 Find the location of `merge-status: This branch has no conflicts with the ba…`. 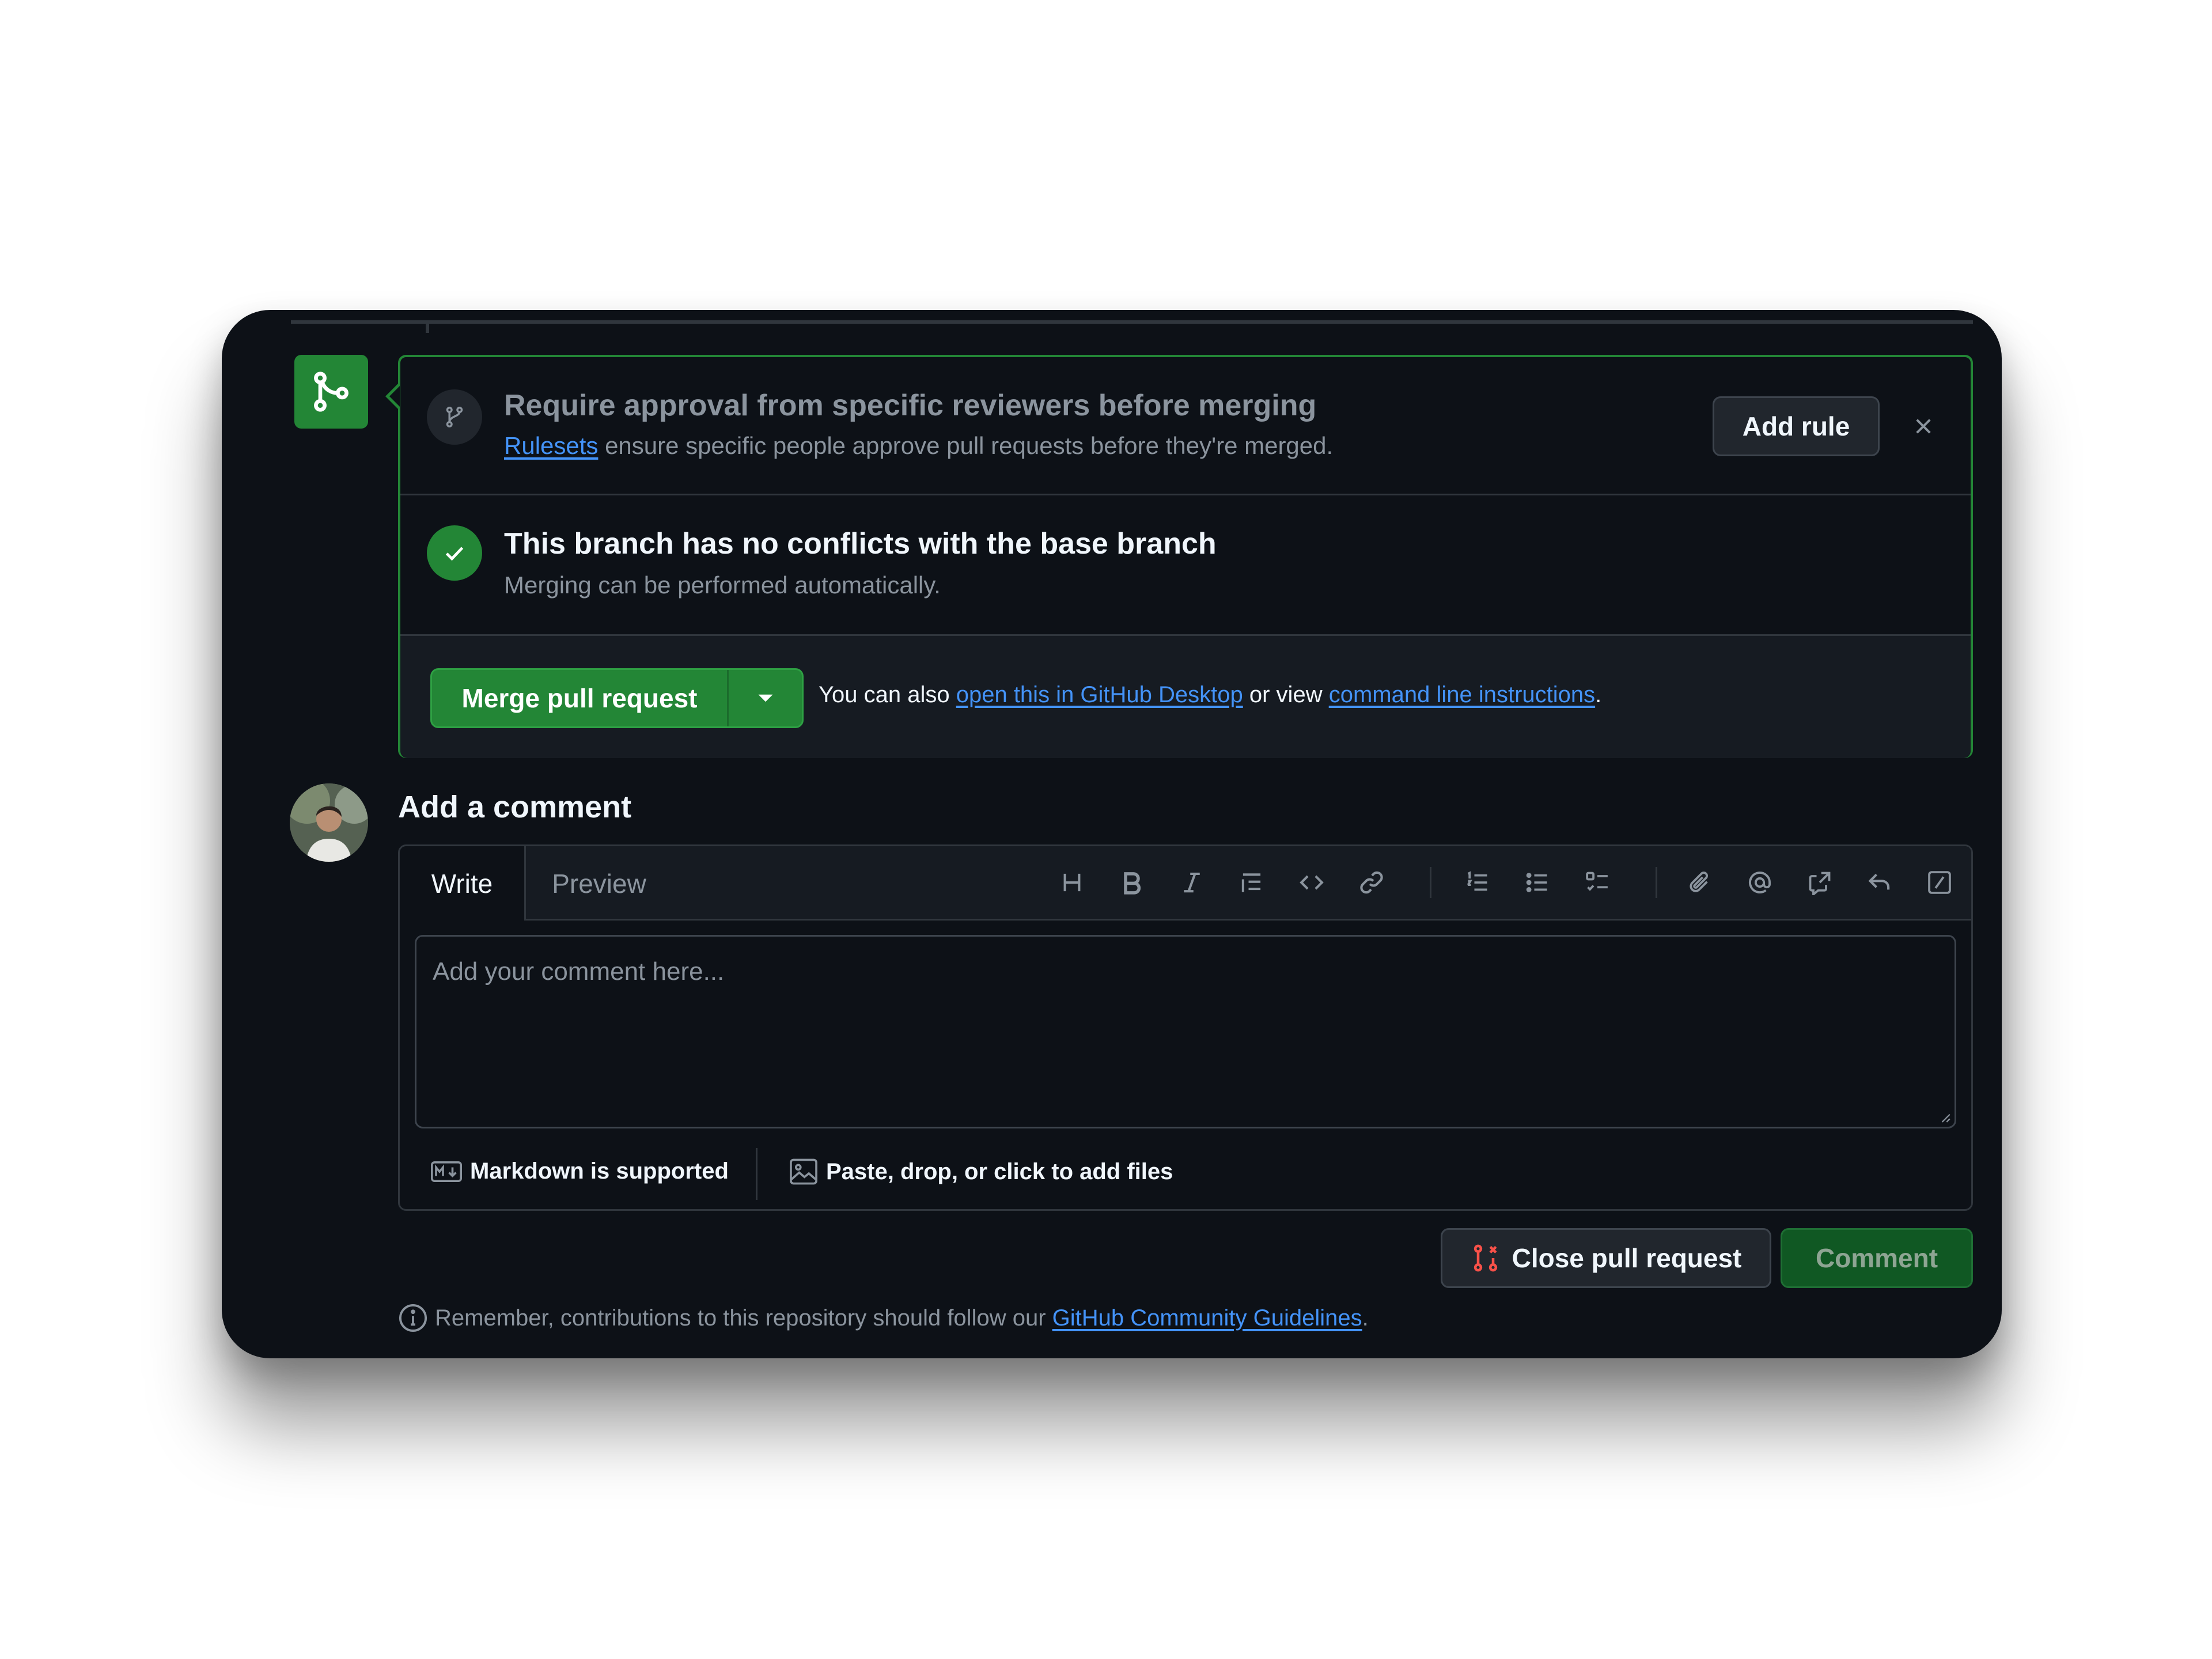

merge-status: This branch has no conflicts with the ba… is located at coordinates (1185, 565).